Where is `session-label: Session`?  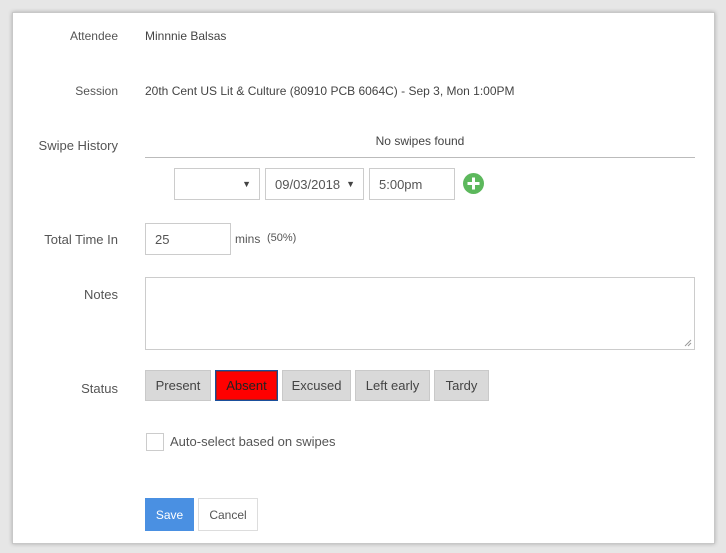
session-label: Session is located at coordinates (96, 91).